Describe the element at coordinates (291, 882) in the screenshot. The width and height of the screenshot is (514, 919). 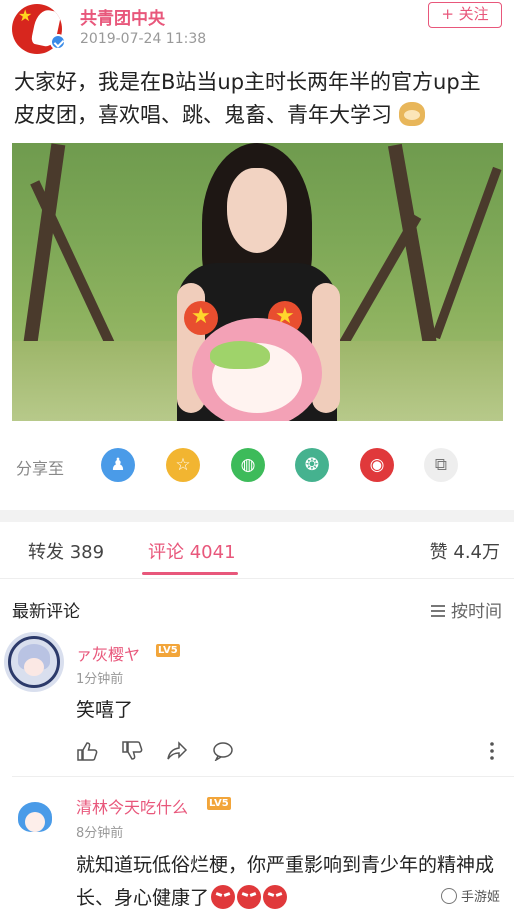
I see `comment-text: 就知道玩低俗烂梗，你严重影响到青少年的精神成长、身心健康了` at that location.